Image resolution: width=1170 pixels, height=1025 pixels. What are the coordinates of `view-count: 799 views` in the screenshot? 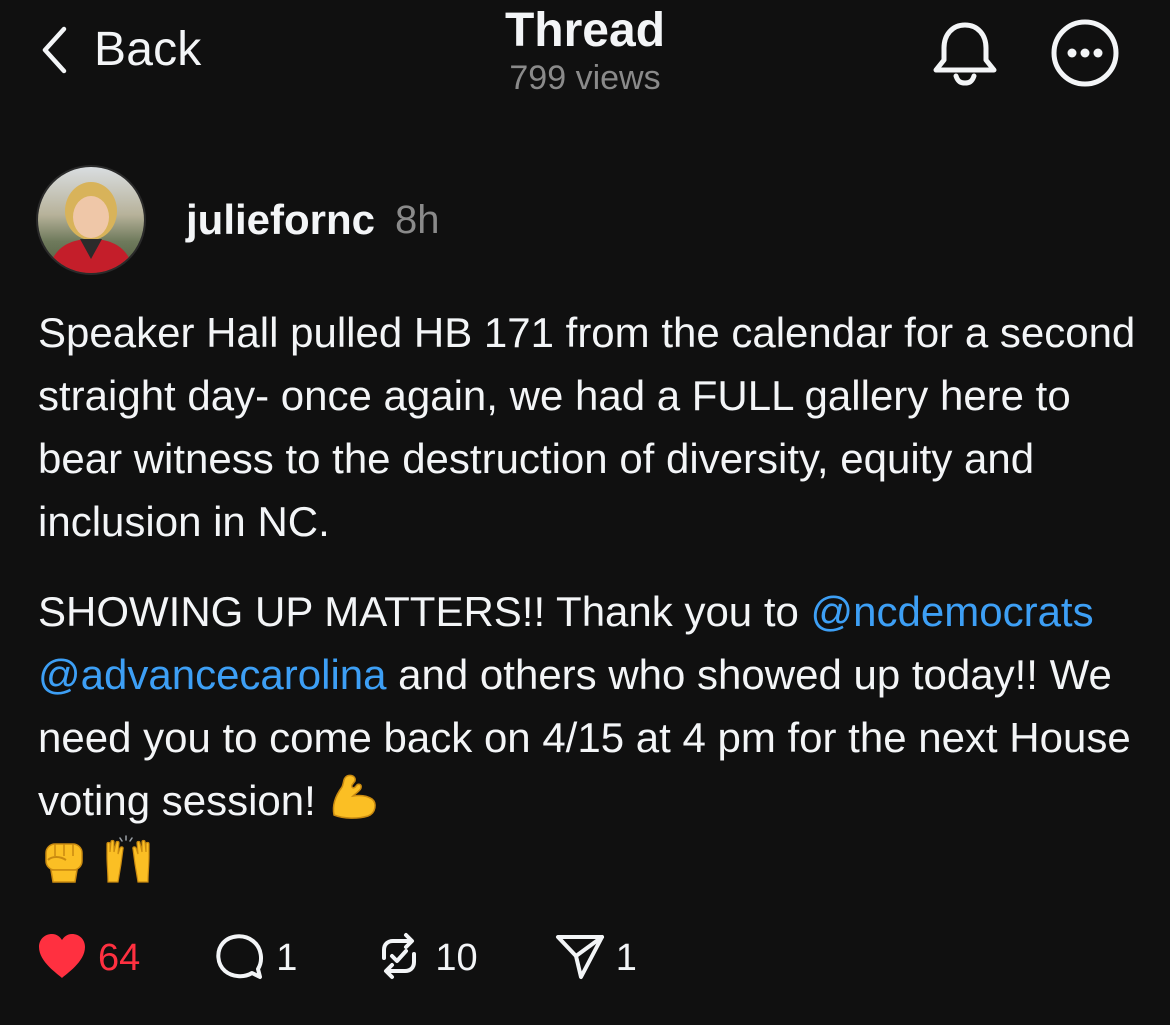 It's located at (585, 78).